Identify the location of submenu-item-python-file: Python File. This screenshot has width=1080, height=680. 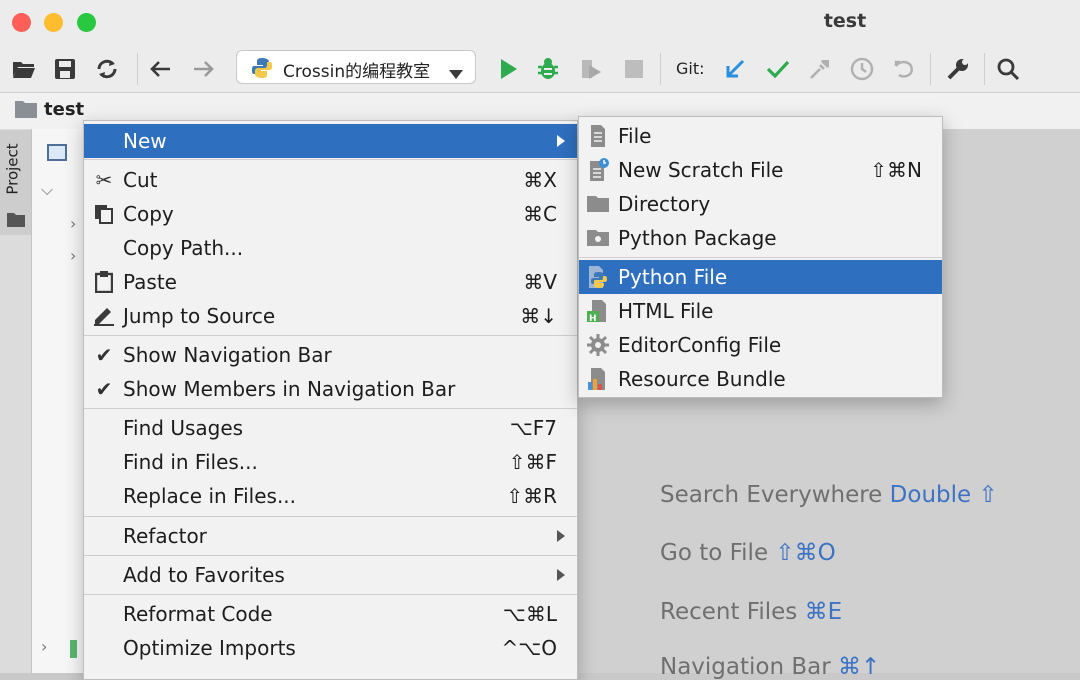
(760, 277).